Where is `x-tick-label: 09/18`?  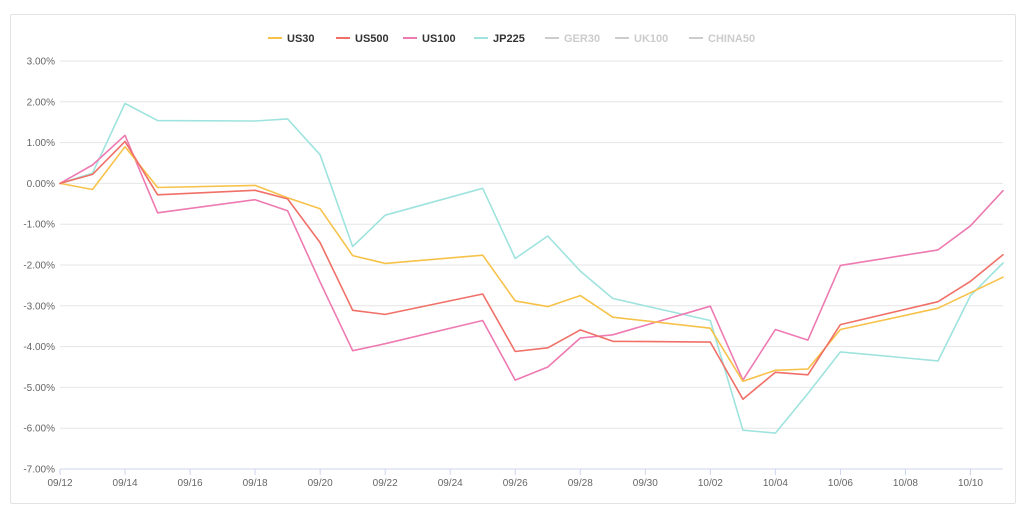
x-tick-label: 09/18 is located at coordinates (255, 483).